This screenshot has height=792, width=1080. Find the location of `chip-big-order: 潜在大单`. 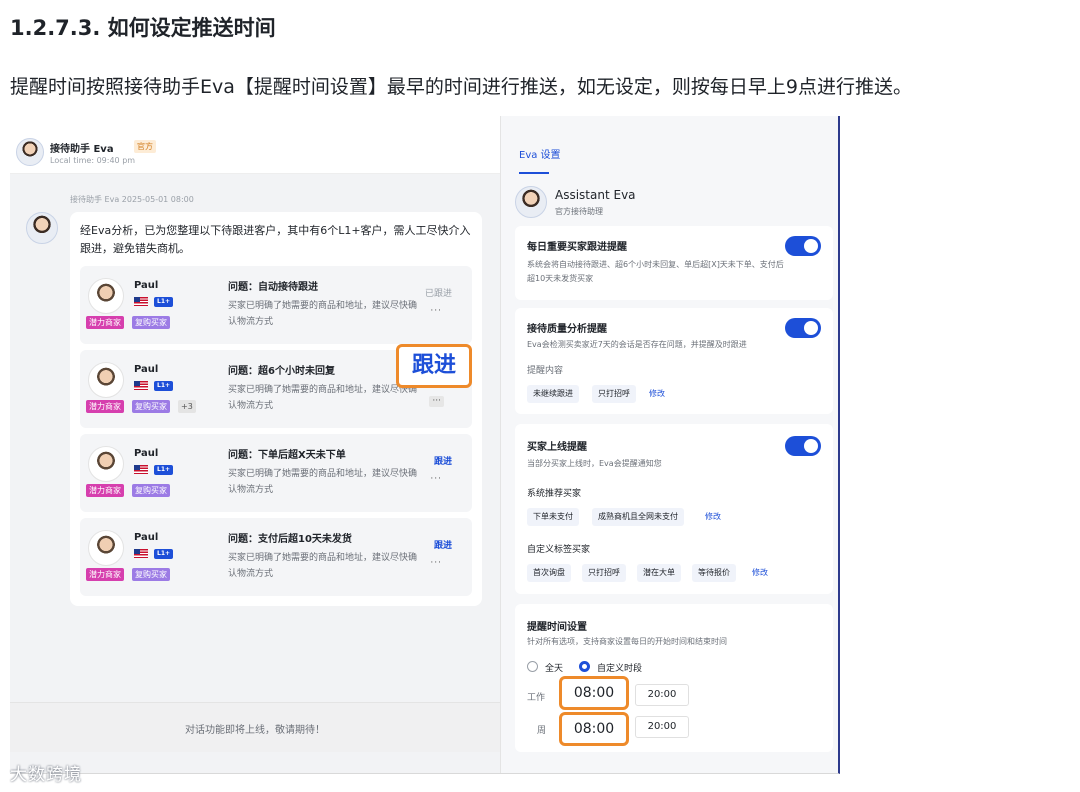

chip-big-order: 潜在大单 is located at coordinates (659, 573).